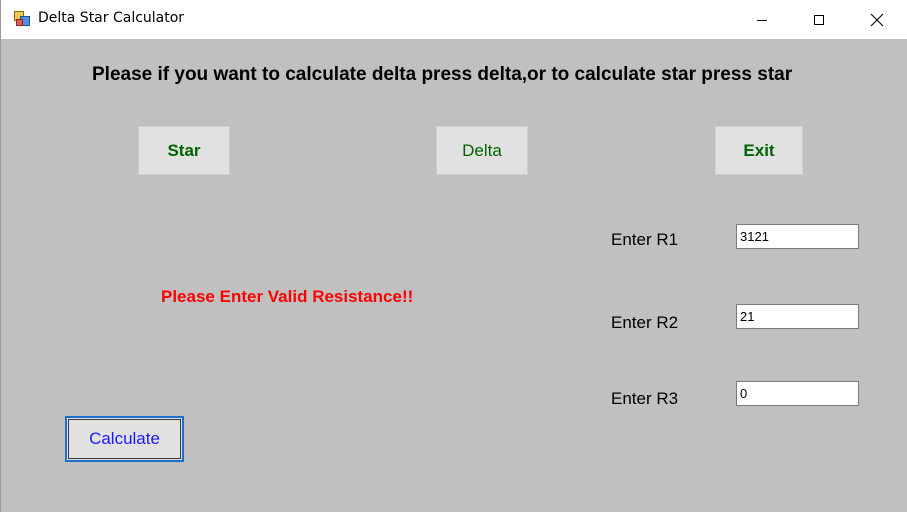  I want to click on exit-button: Exit, so click(759, 150).